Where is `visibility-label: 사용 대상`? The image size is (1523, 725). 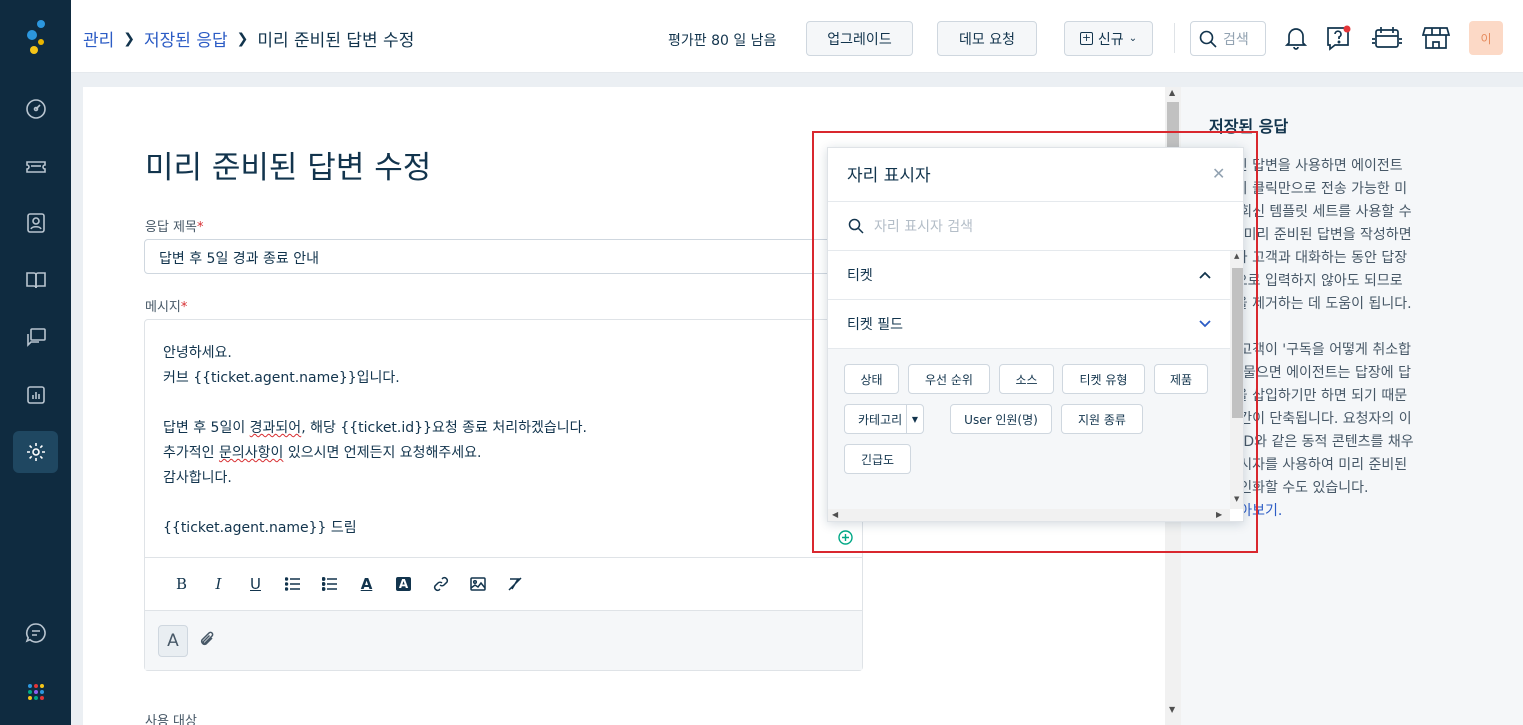 visibility-label: 사용 대상 is located at coordinates (171, 719).